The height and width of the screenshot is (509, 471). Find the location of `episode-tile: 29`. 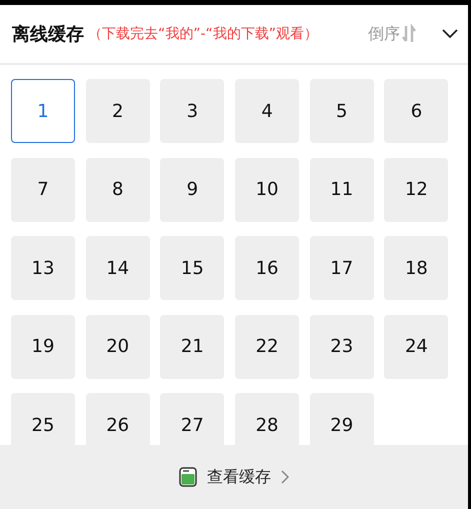

episode-tile: 29 is located at coordinates (342, 419).